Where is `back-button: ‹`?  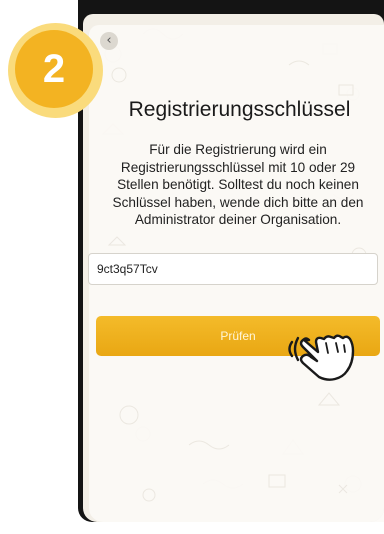 back-button: ‹ is located at coordinates (109, 41).